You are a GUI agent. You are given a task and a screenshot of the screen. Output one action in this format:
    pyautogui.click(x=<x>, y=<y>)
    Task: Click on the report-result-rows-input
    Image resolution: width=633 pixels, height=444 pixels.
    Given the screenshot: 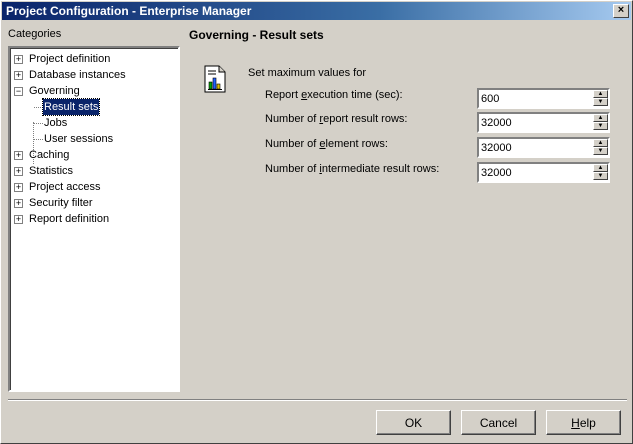 What is the action you would take?
    pyautogui.click(x=537, y=122)
    